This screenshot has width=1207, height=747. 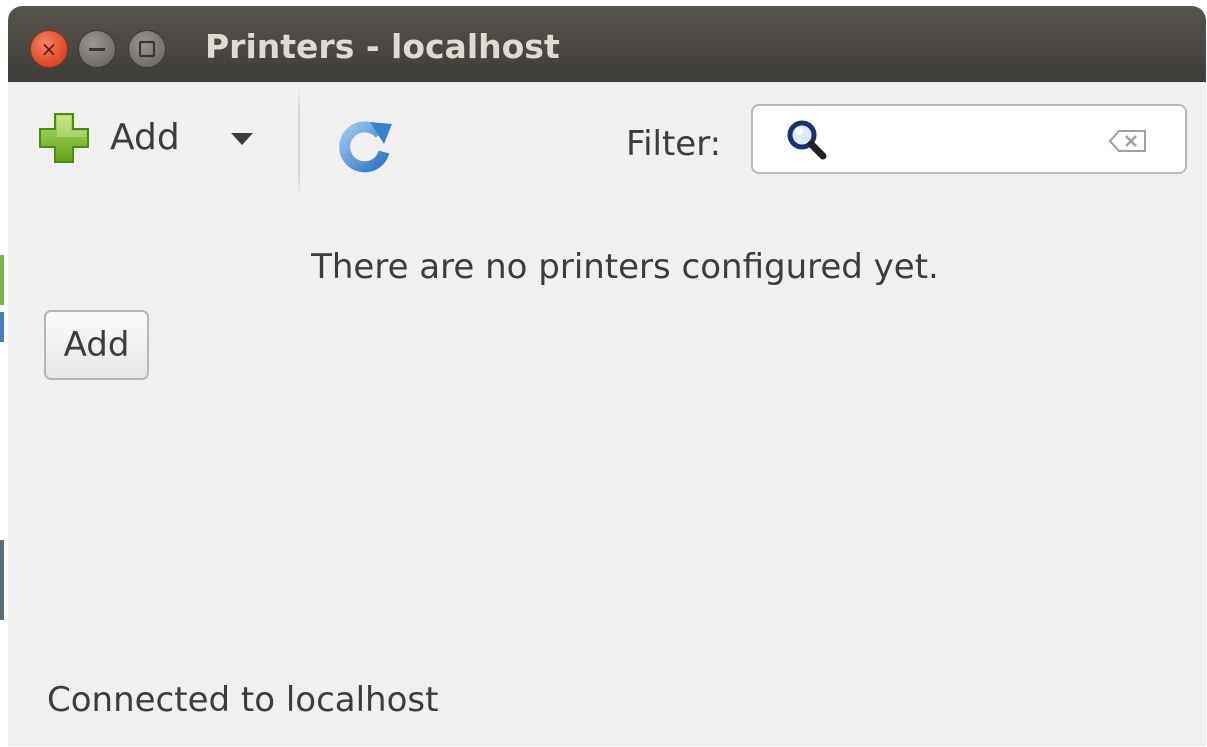 I want to click on status-bar-text: Connected to localhost, so click(x=243, y=700).